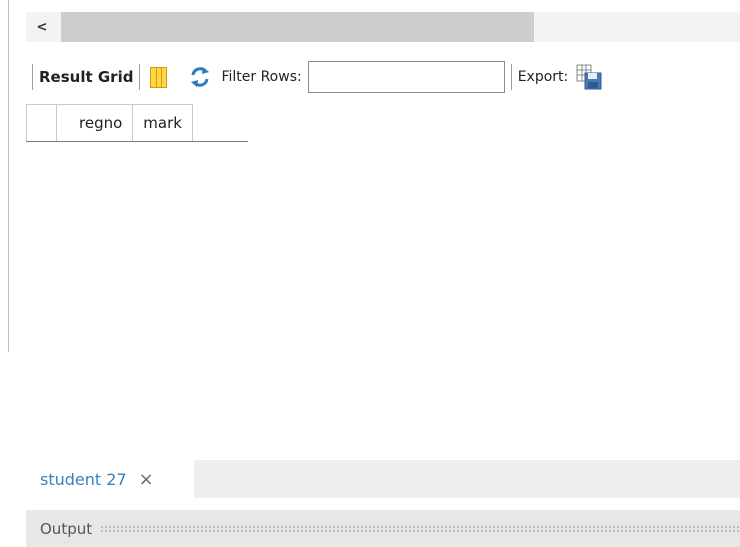 The width and height of the screenshot is (740, 547). Describe the element at coordinates (137, 141) in the screenshot. I see `grid-header-underline` at that location.